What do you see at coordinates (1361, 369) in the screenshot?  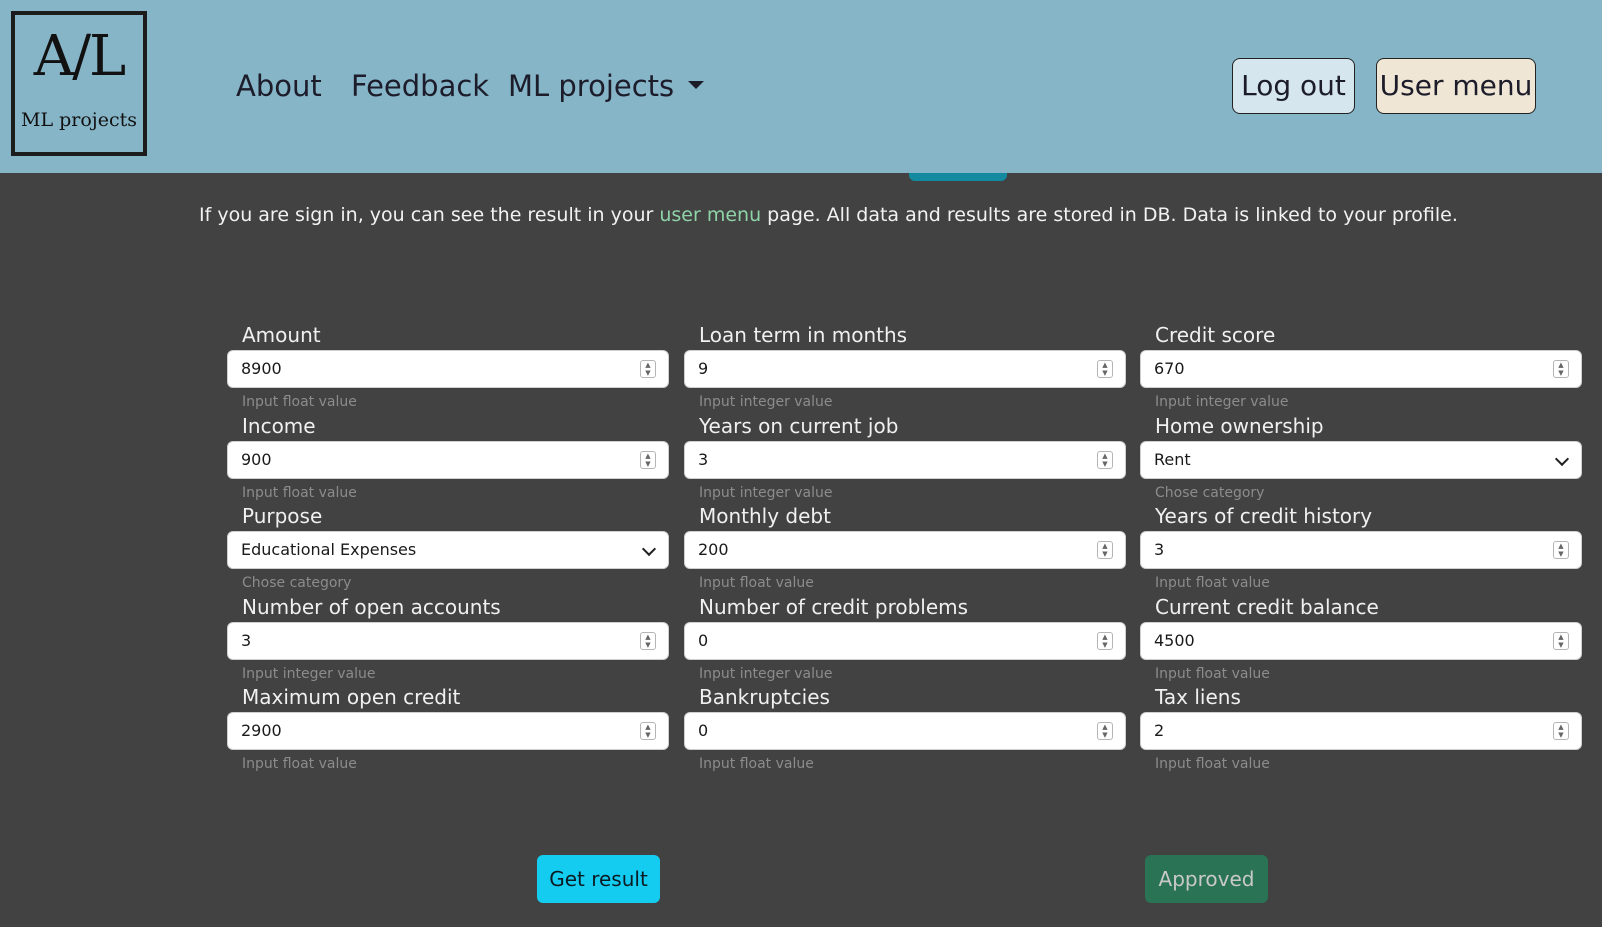 I see `number-input: 670 ▲ ▼` at bounding box center [1361, 369].